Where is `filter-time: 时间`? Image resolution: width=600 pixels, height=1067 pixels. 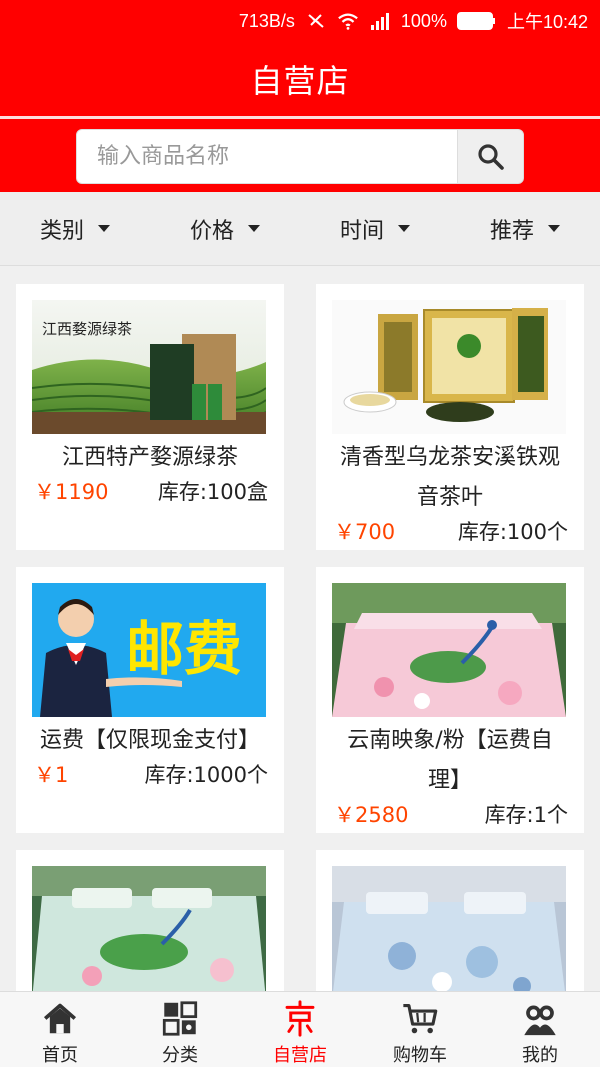 filter-time: 时间 is located at coordinates (375, 228).